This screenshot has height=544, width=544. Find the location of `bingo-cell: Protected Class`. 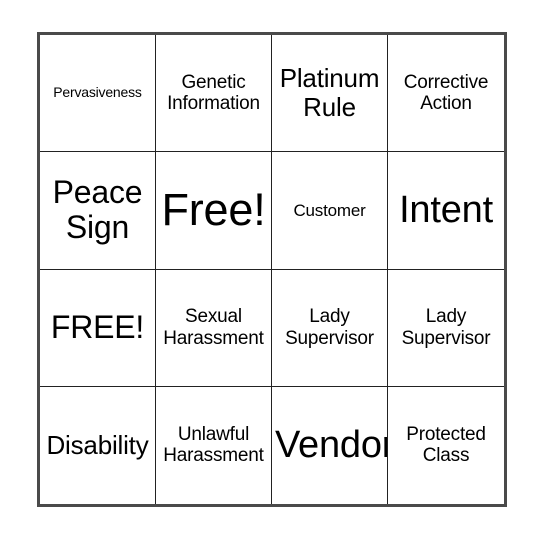

bingo-cell: Protected Class is located at coordinates (446, 445).